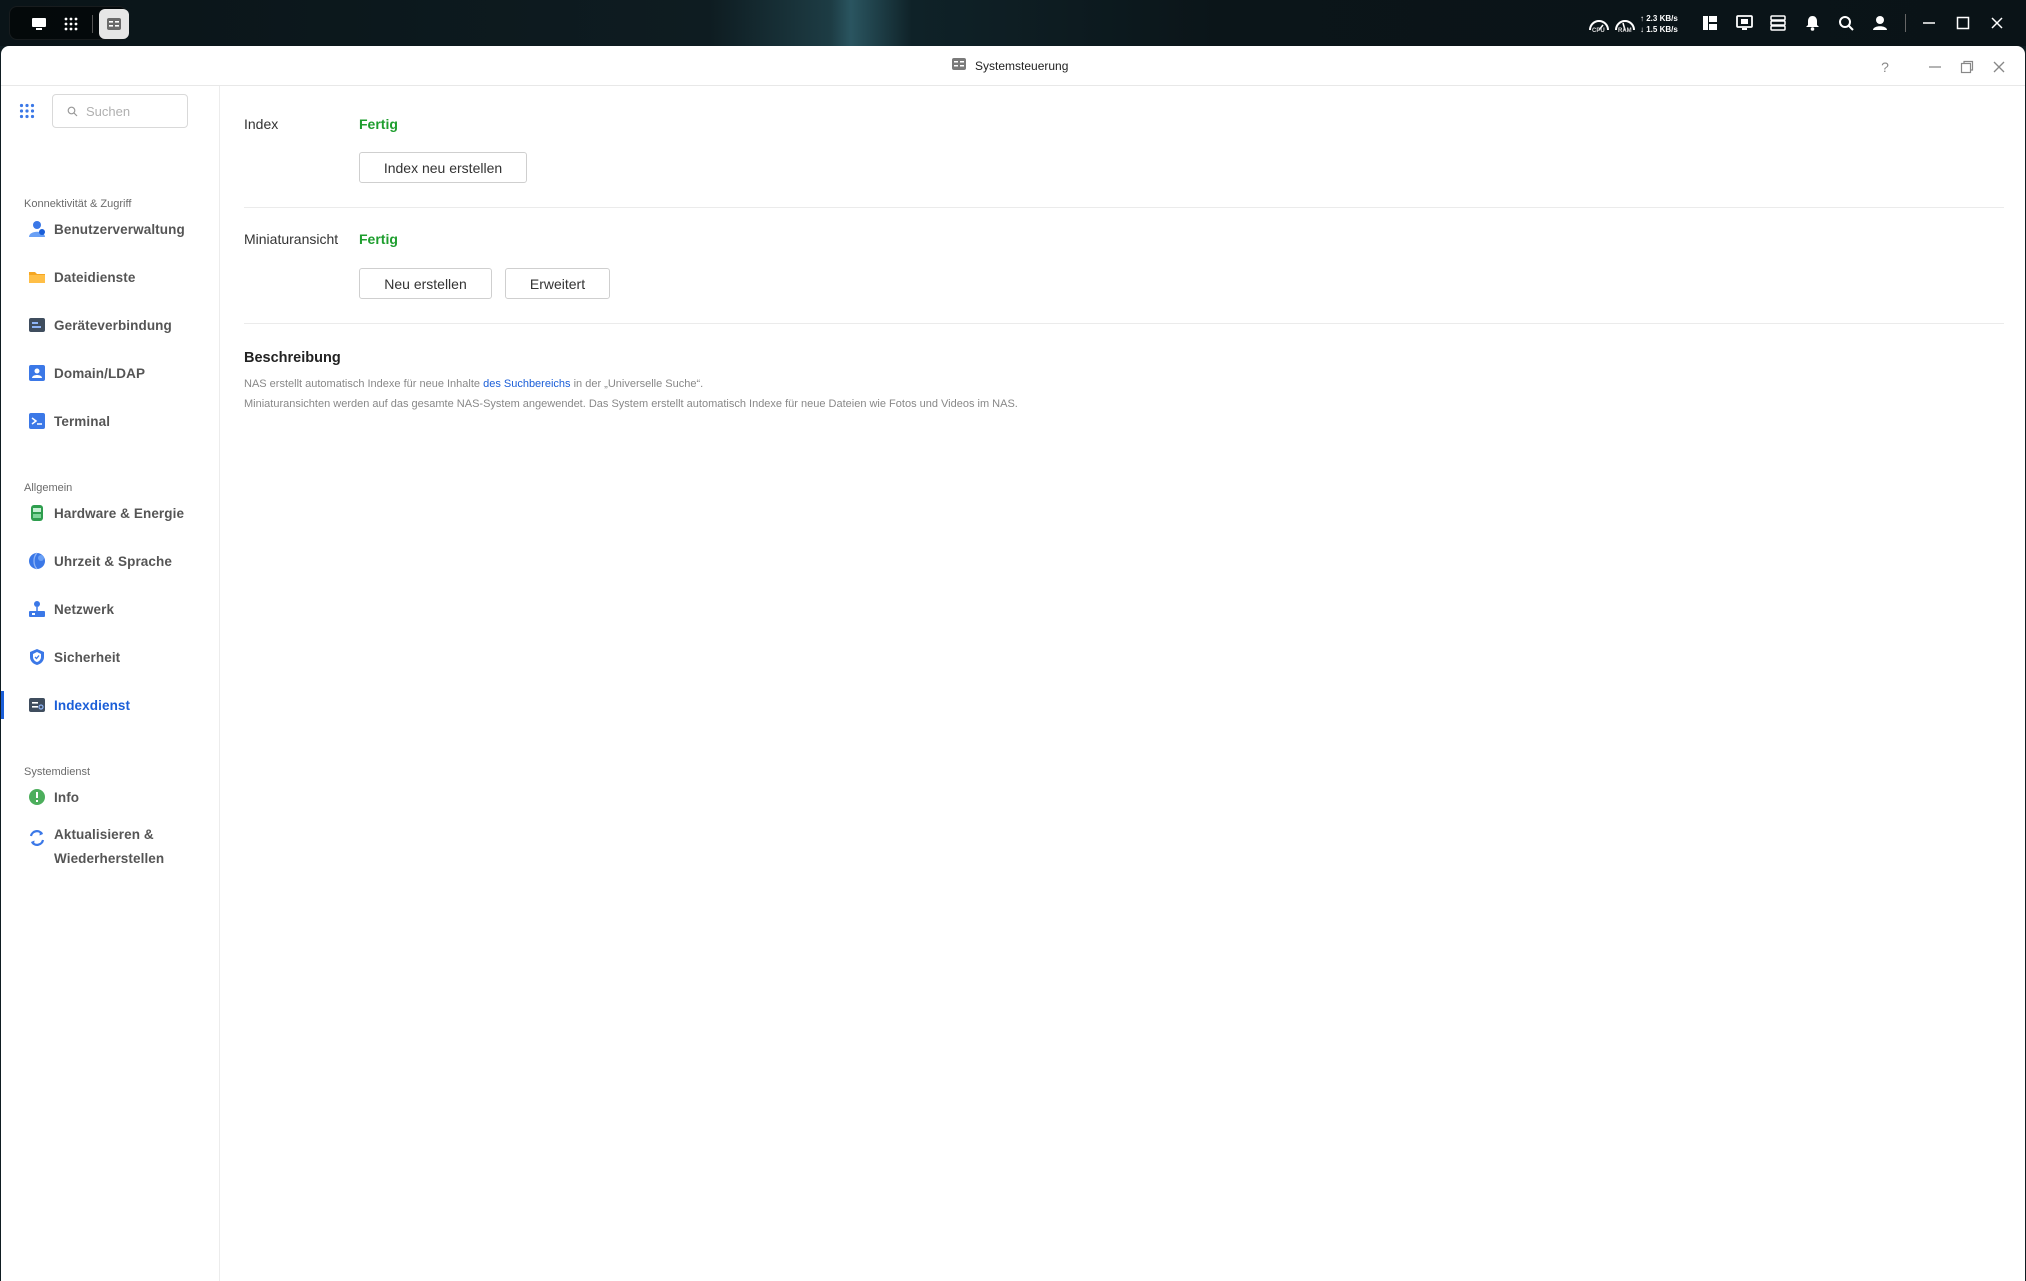  What do you see at coordinates (1022, 66) in the screenshot?
I see `window-title: Systemsteuerung` at bounding box center [1022, 66].